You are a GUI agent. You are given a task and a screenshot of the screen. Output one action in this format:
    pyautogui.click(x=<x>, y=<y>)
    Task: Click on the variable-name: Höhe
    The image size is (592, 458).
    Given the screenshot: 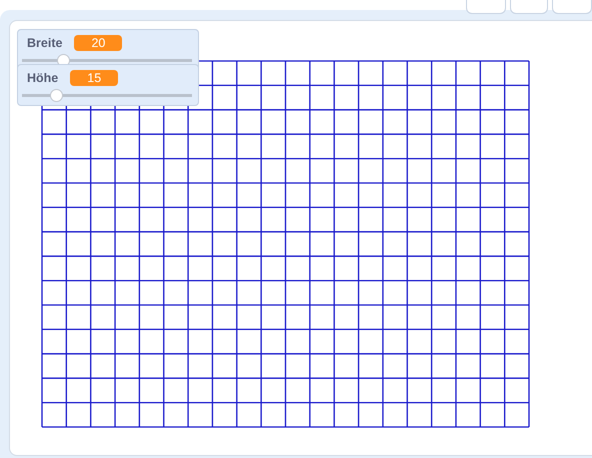 What is the action you would take?
    pyautogui.click(x=42, y=78)
    